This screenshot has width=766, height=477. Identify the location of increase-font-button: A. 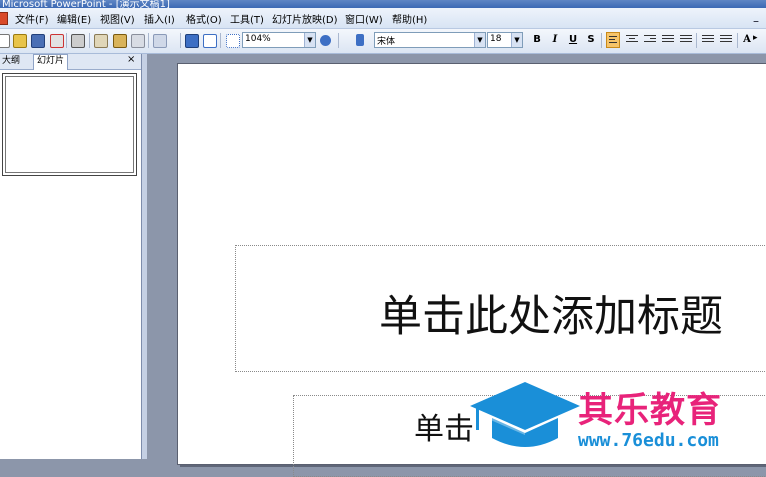
(747, 39).